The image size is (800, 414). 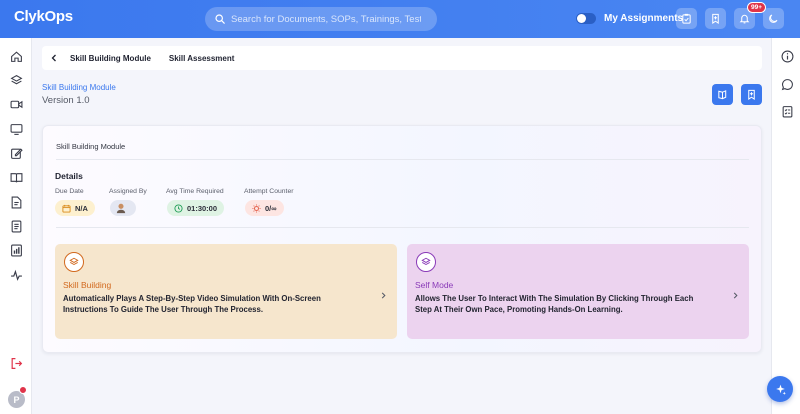 I want to click on search-input, so click(x=326, y=19).